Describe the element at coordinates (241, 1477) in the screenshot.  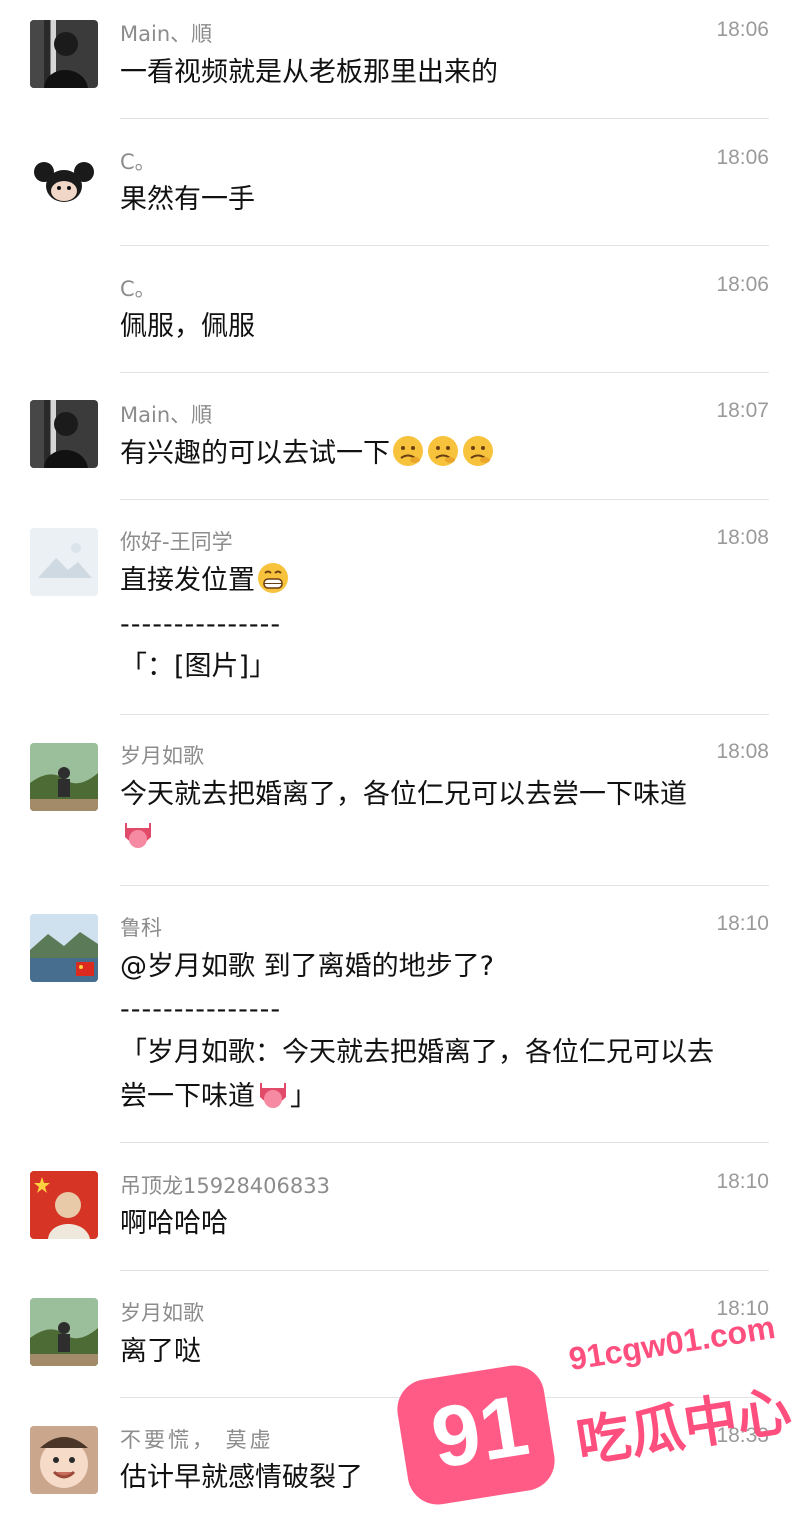
I see `message-text: 估计早就感情破裂了` at that location.